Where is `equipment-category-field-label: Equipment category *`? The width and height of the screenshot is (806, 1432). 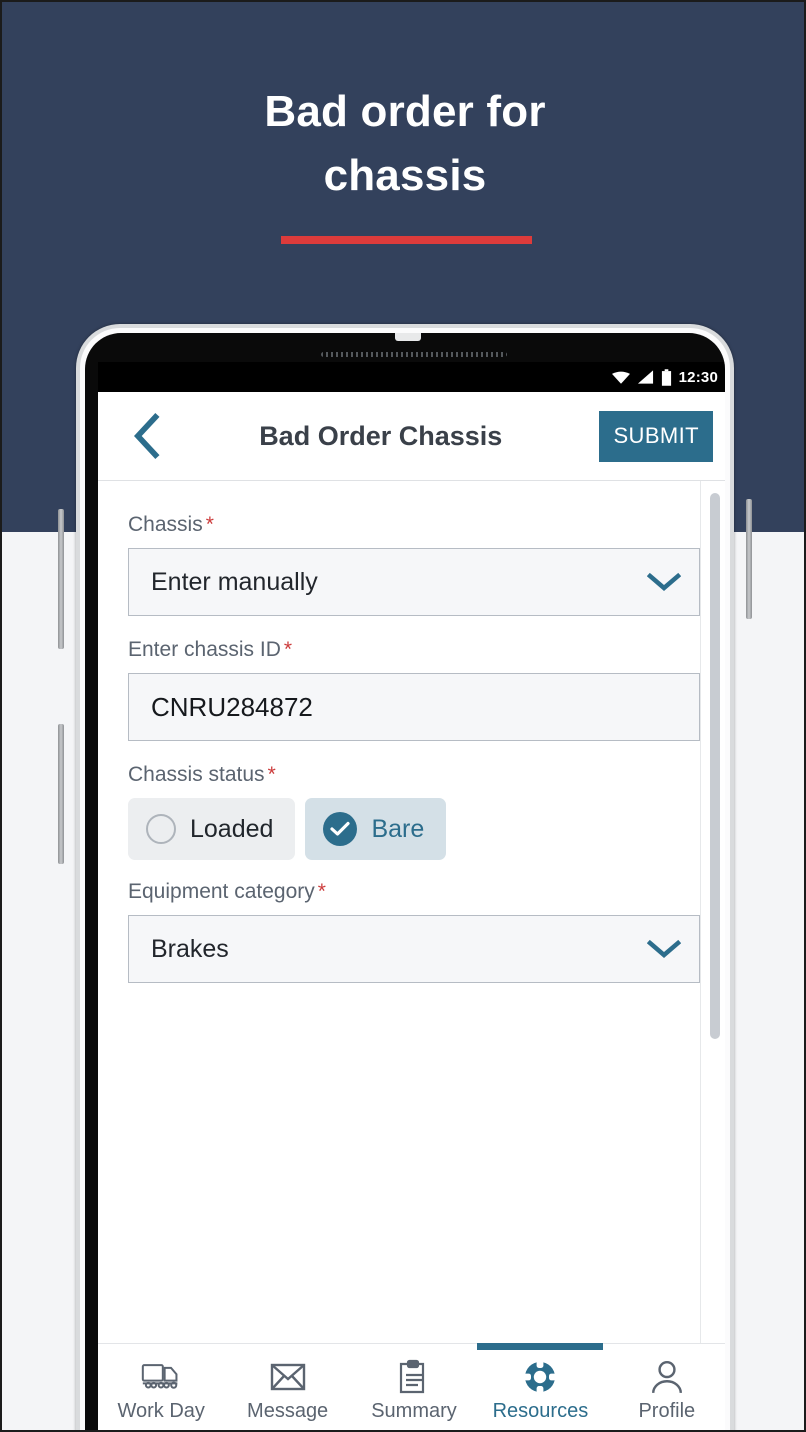 equipment-category-field-label: Equipment category * is located at coordinates (414, 892).